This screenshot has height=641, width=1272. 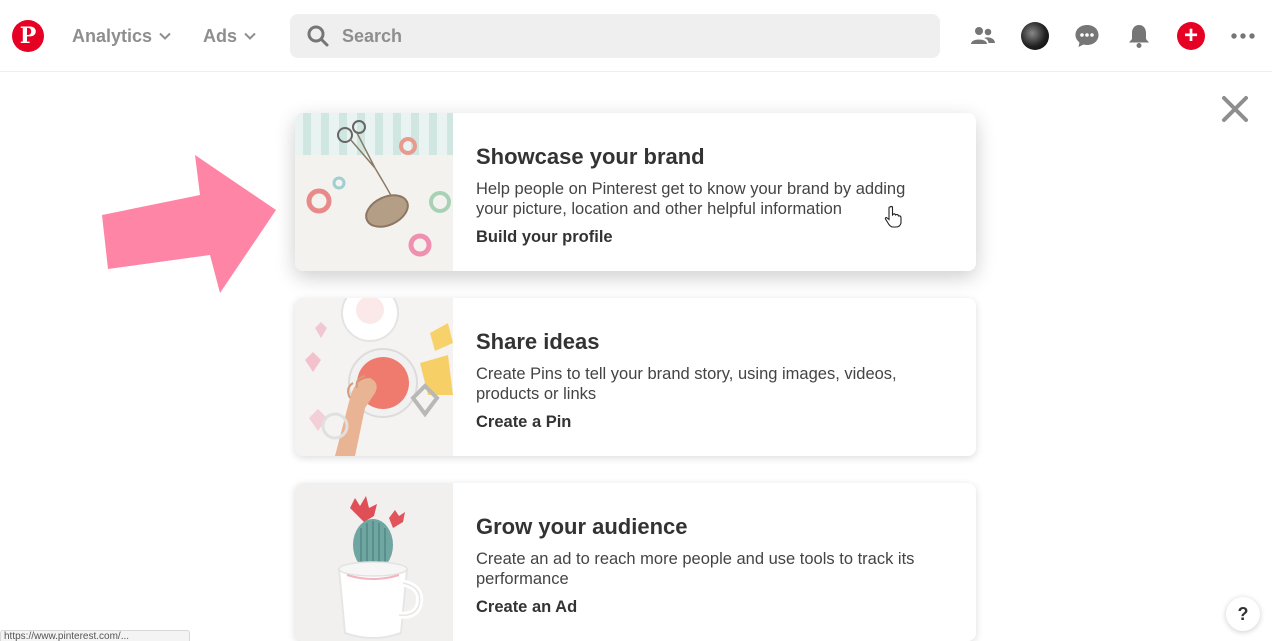 I want to click on card-image-craft-tapes, so click(x=374, y=192).